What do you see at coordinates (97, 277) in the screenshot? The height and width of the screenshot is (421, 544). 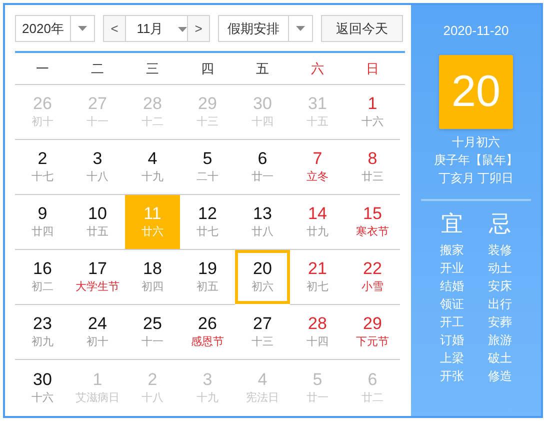 I see `day-cell: 17 大学生节` at bounding box center [97, 277].